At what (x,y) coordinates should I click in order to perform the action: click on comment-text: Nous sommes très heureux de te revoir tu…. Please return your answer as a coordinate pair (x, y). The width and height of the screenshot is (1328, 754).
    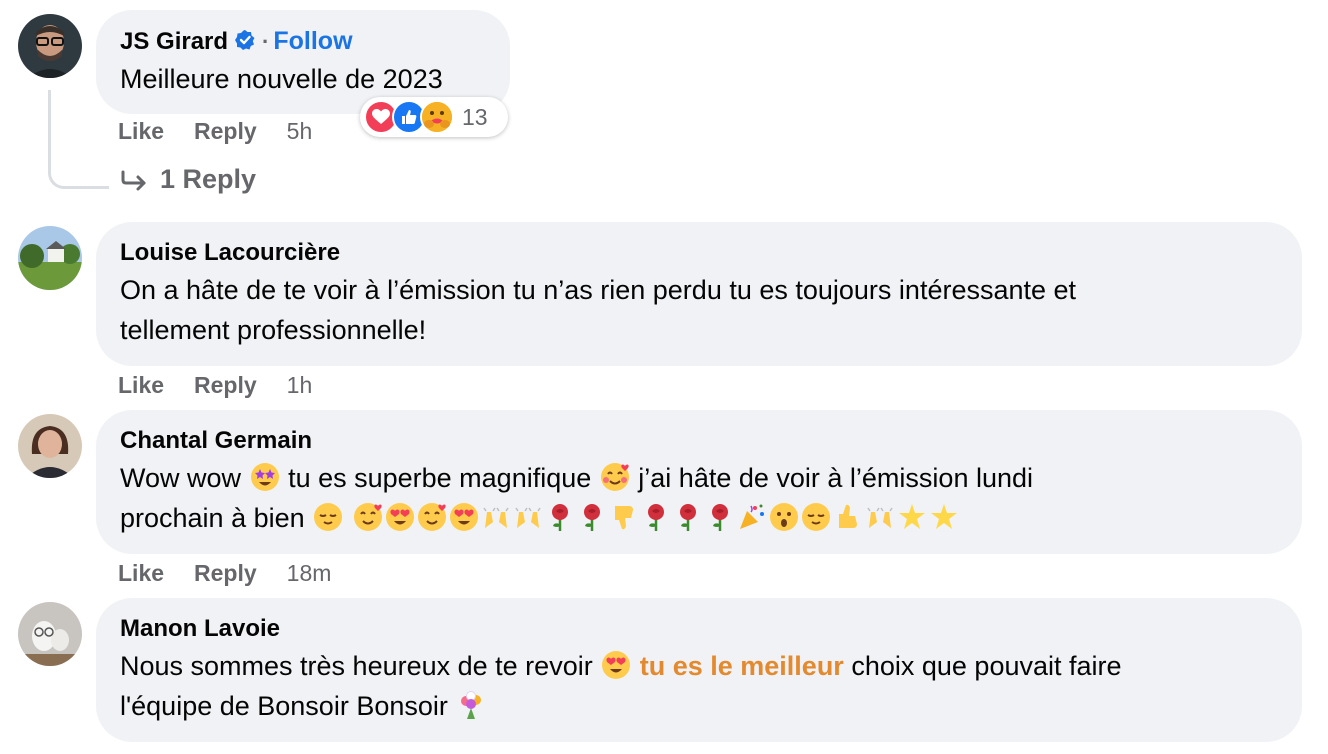
    Looking at the image, I should click on (699, 686).